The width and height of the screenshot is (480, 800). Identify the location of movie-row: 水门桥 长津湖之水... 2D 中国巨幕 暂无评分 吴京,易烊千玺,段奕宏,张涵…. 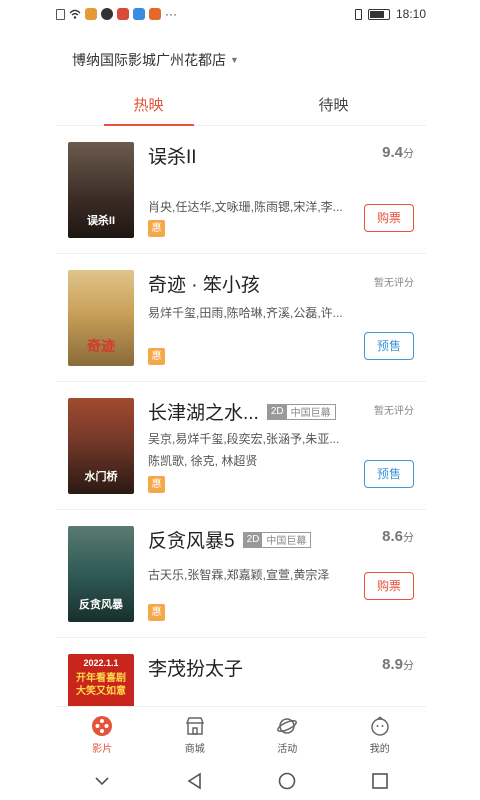
(241, 446).